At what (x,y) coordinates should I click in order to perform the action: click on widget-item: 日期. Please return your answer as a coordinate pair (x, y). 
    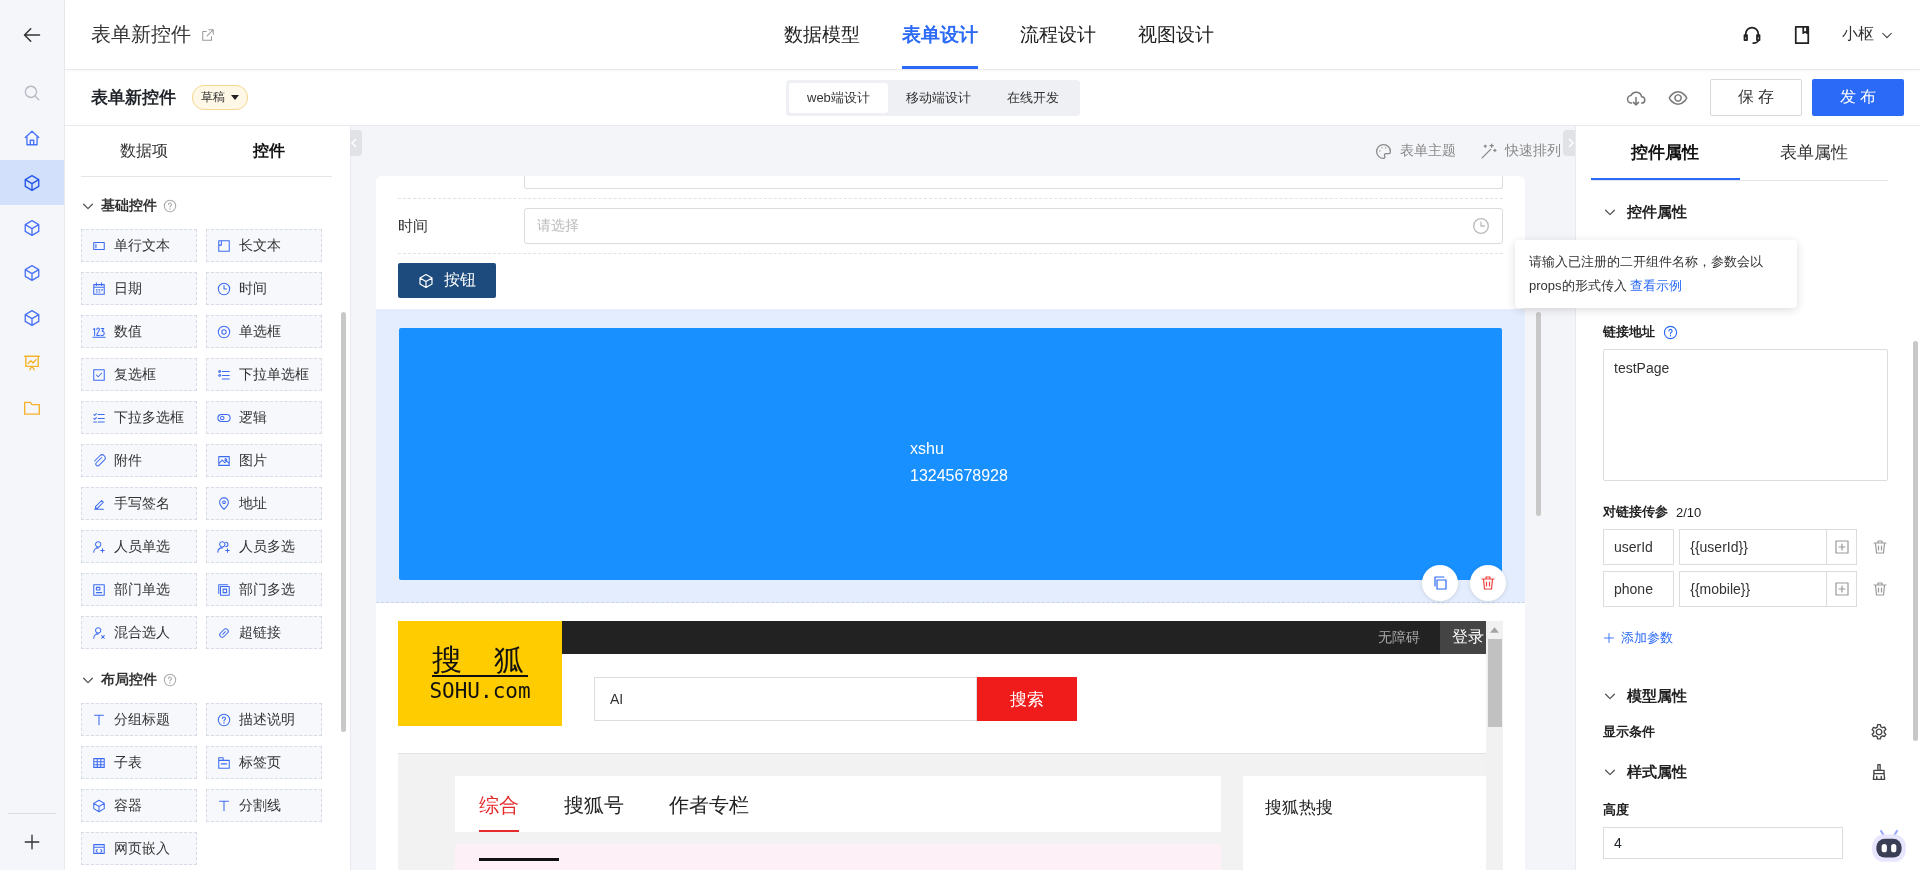
    Looking at the image, I should click on (139, 288).